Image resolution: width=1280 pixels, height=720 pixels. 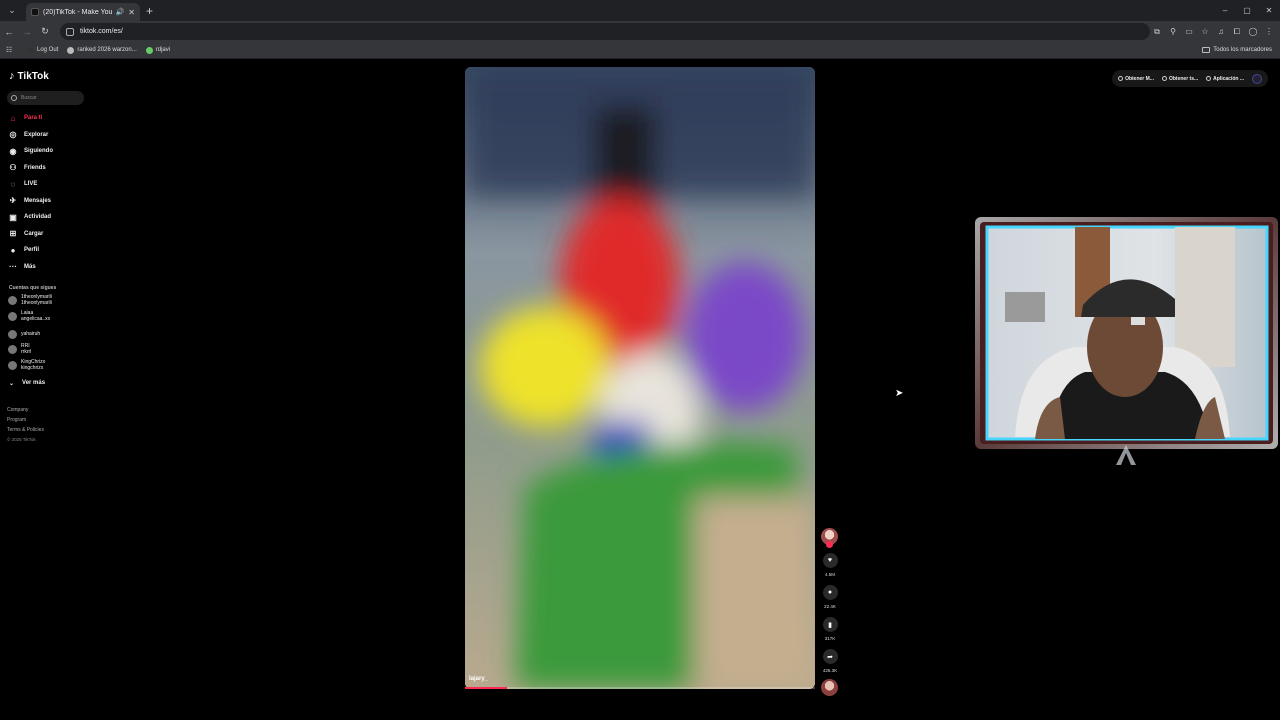 What do you see at coordinates (13, 217) in the screenshot?
I see `activity-icon: ▣` at bounding box center [13, 217].